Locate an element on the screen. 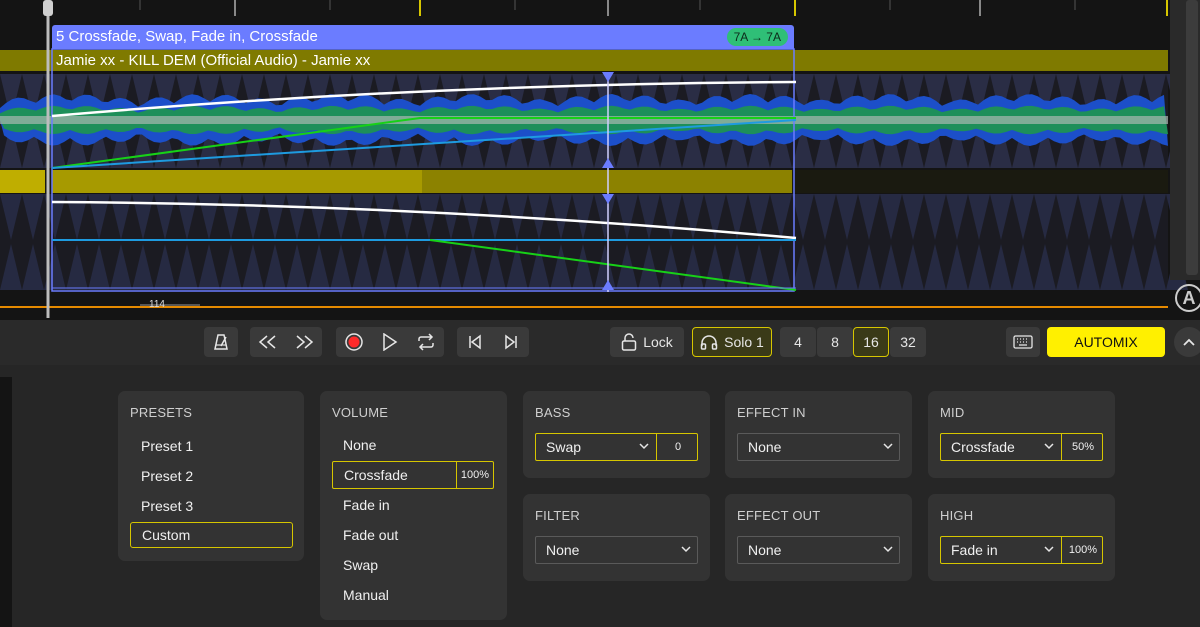 This screenshot has height=627, width=1200. mid-select: Crossfade 50% is located at coordinates (1021, 447).